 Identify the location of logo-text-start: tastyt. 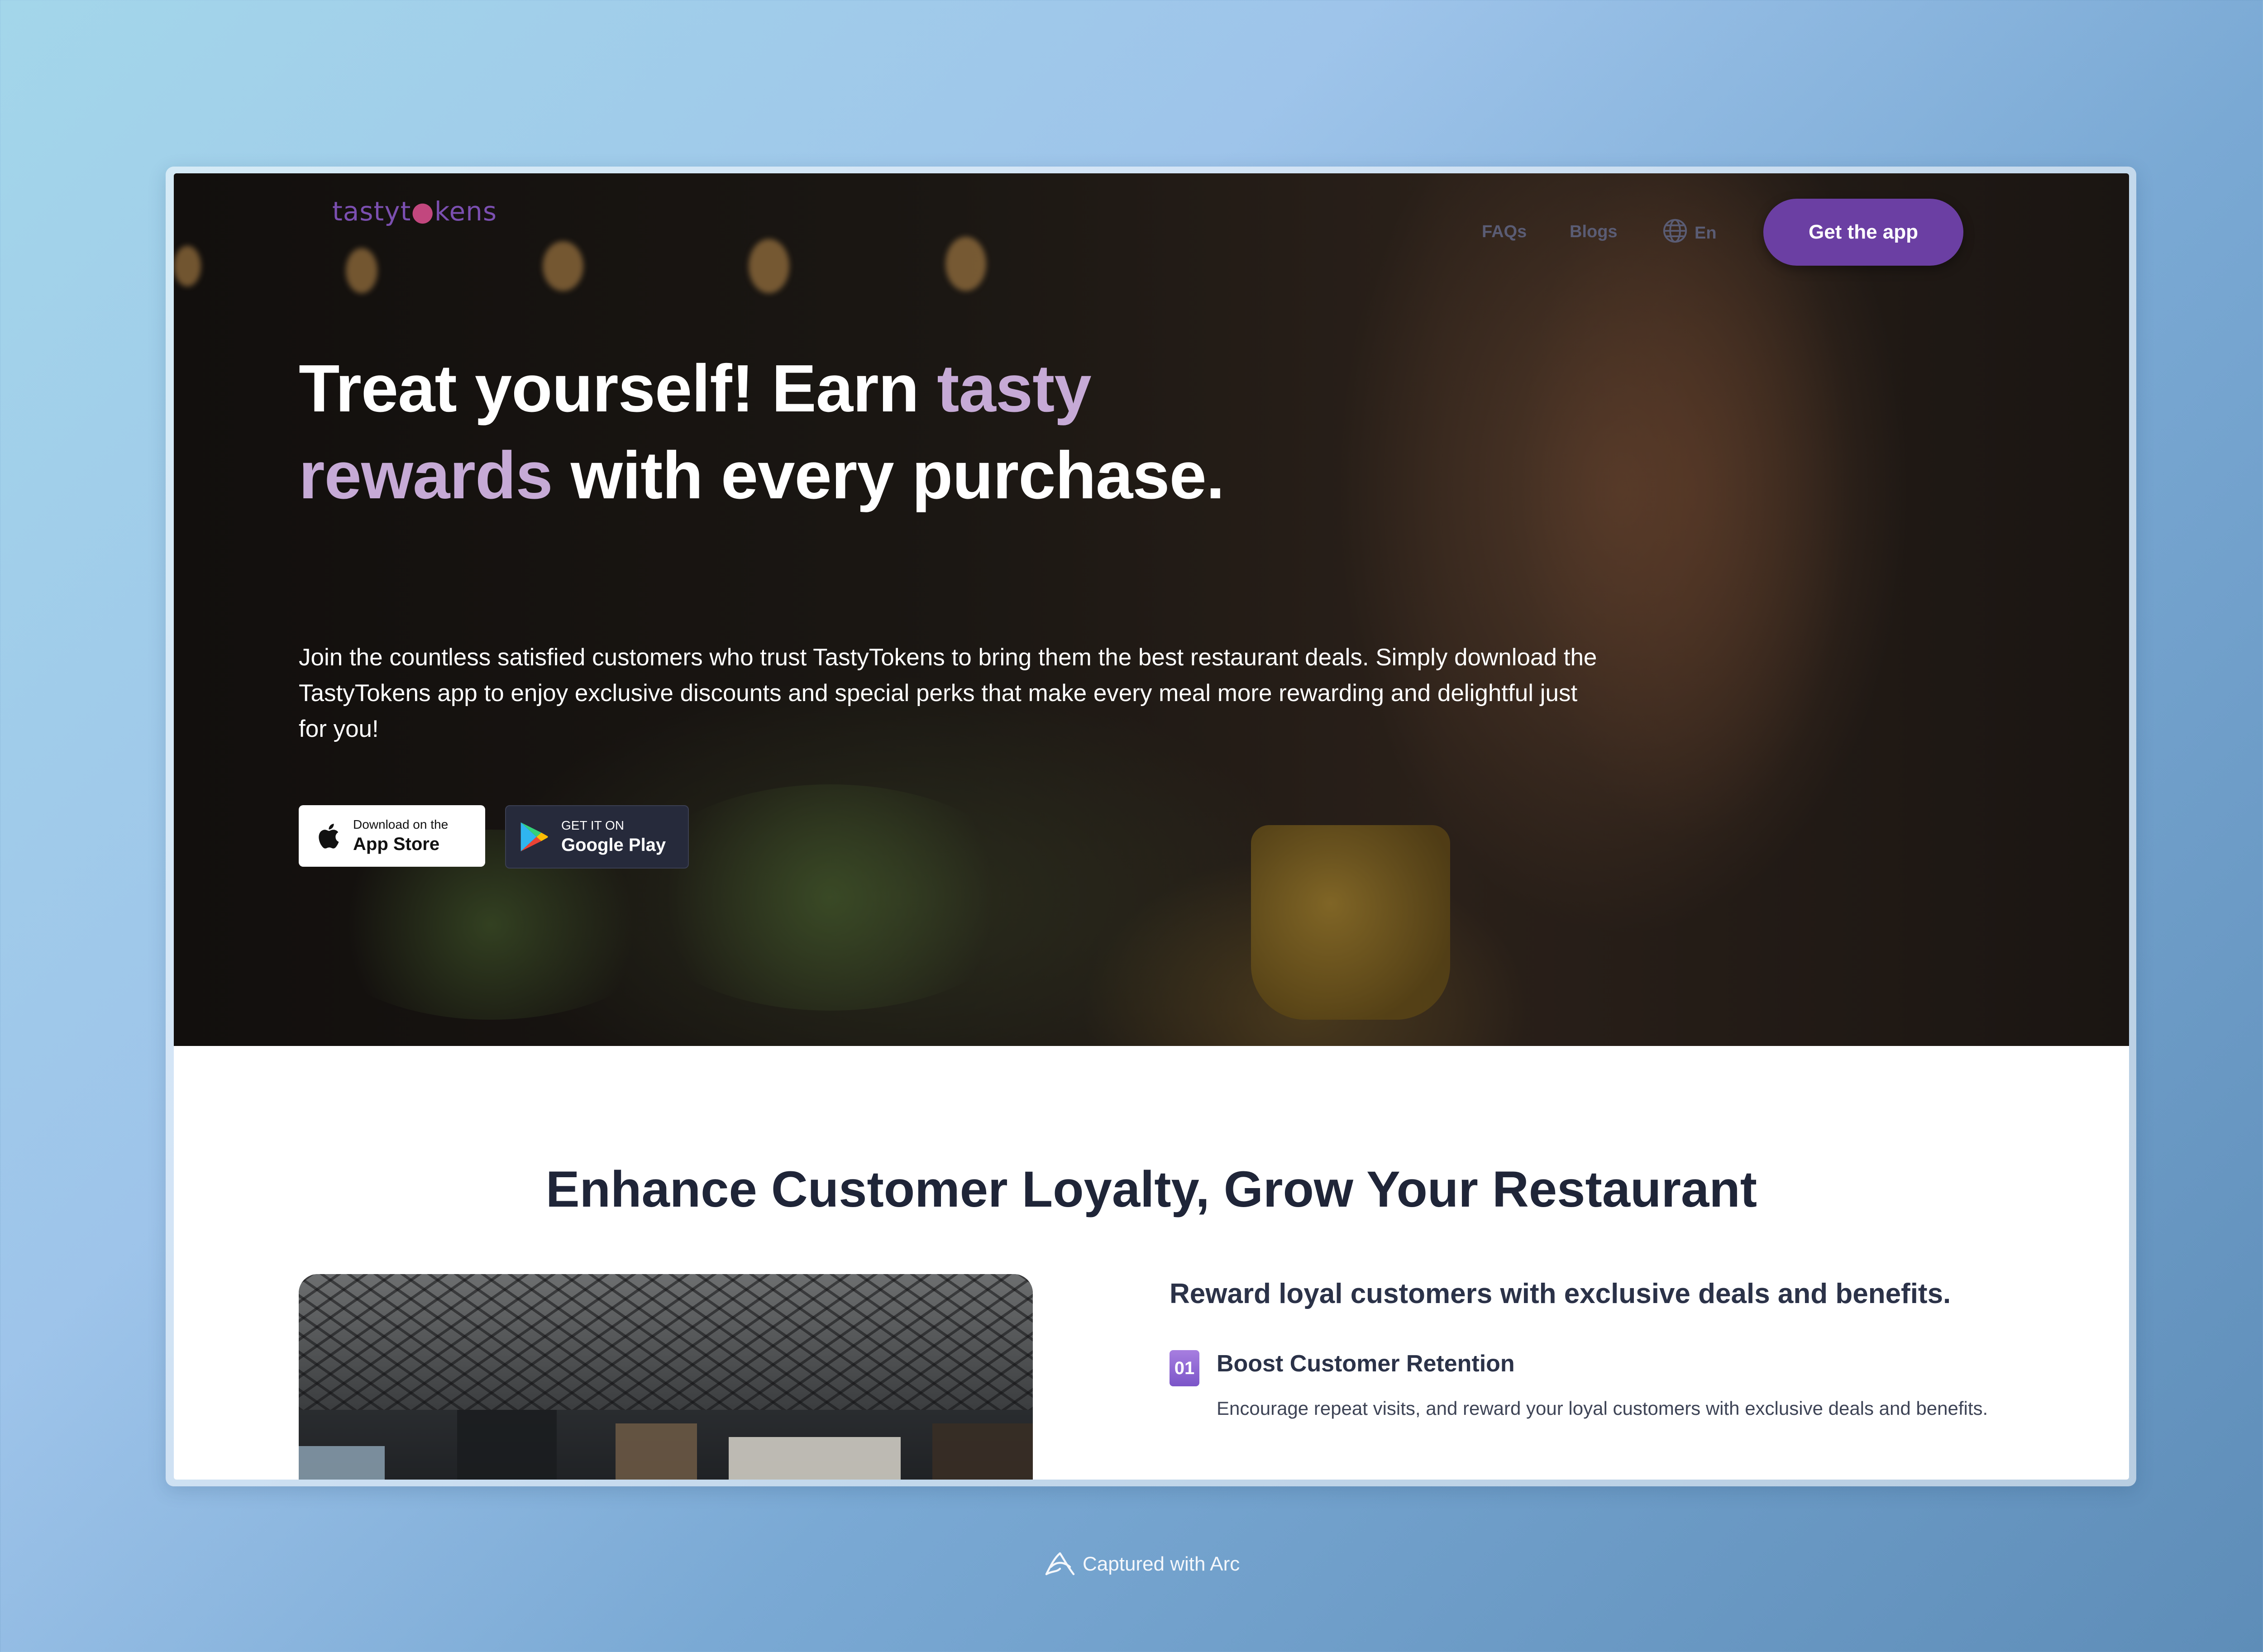
(371, 211).